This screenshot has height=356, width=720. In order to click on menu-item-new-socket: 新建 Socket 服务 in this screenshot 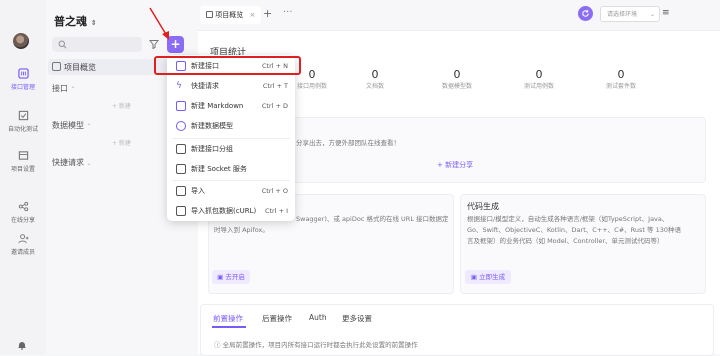, I will do `click(232, 169)`.